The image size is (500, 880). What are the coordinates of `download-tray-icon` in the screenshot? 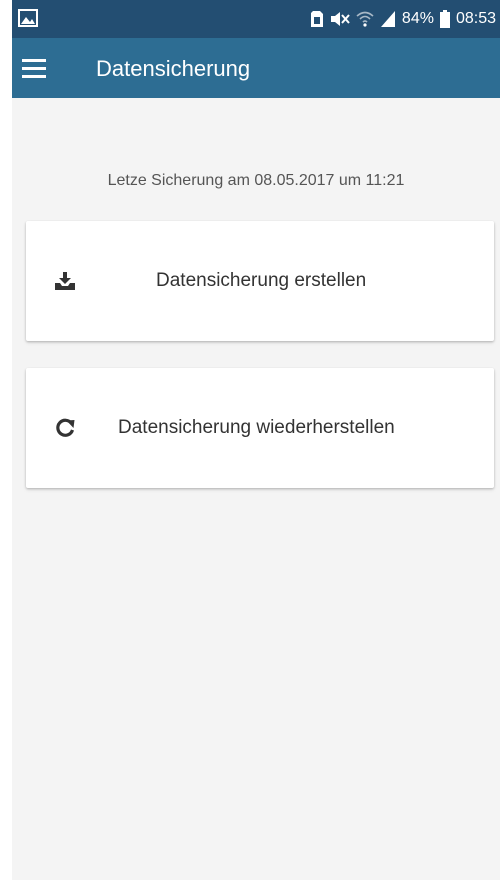 It's located at (65, 281).